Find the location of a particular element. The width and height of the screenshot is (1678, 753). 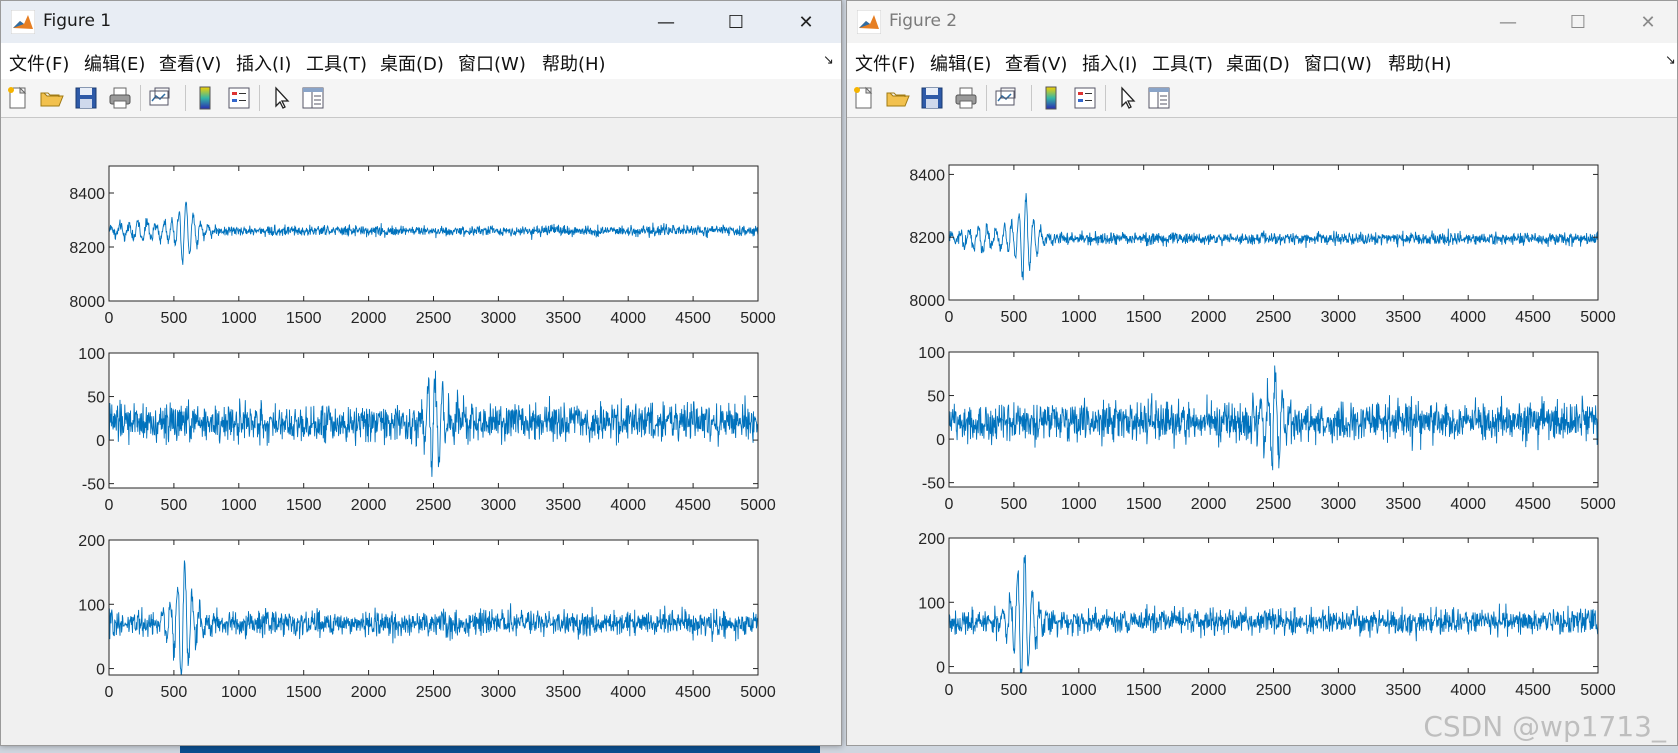

x-tick-label: 3000 is located at coordinates (499, 692).